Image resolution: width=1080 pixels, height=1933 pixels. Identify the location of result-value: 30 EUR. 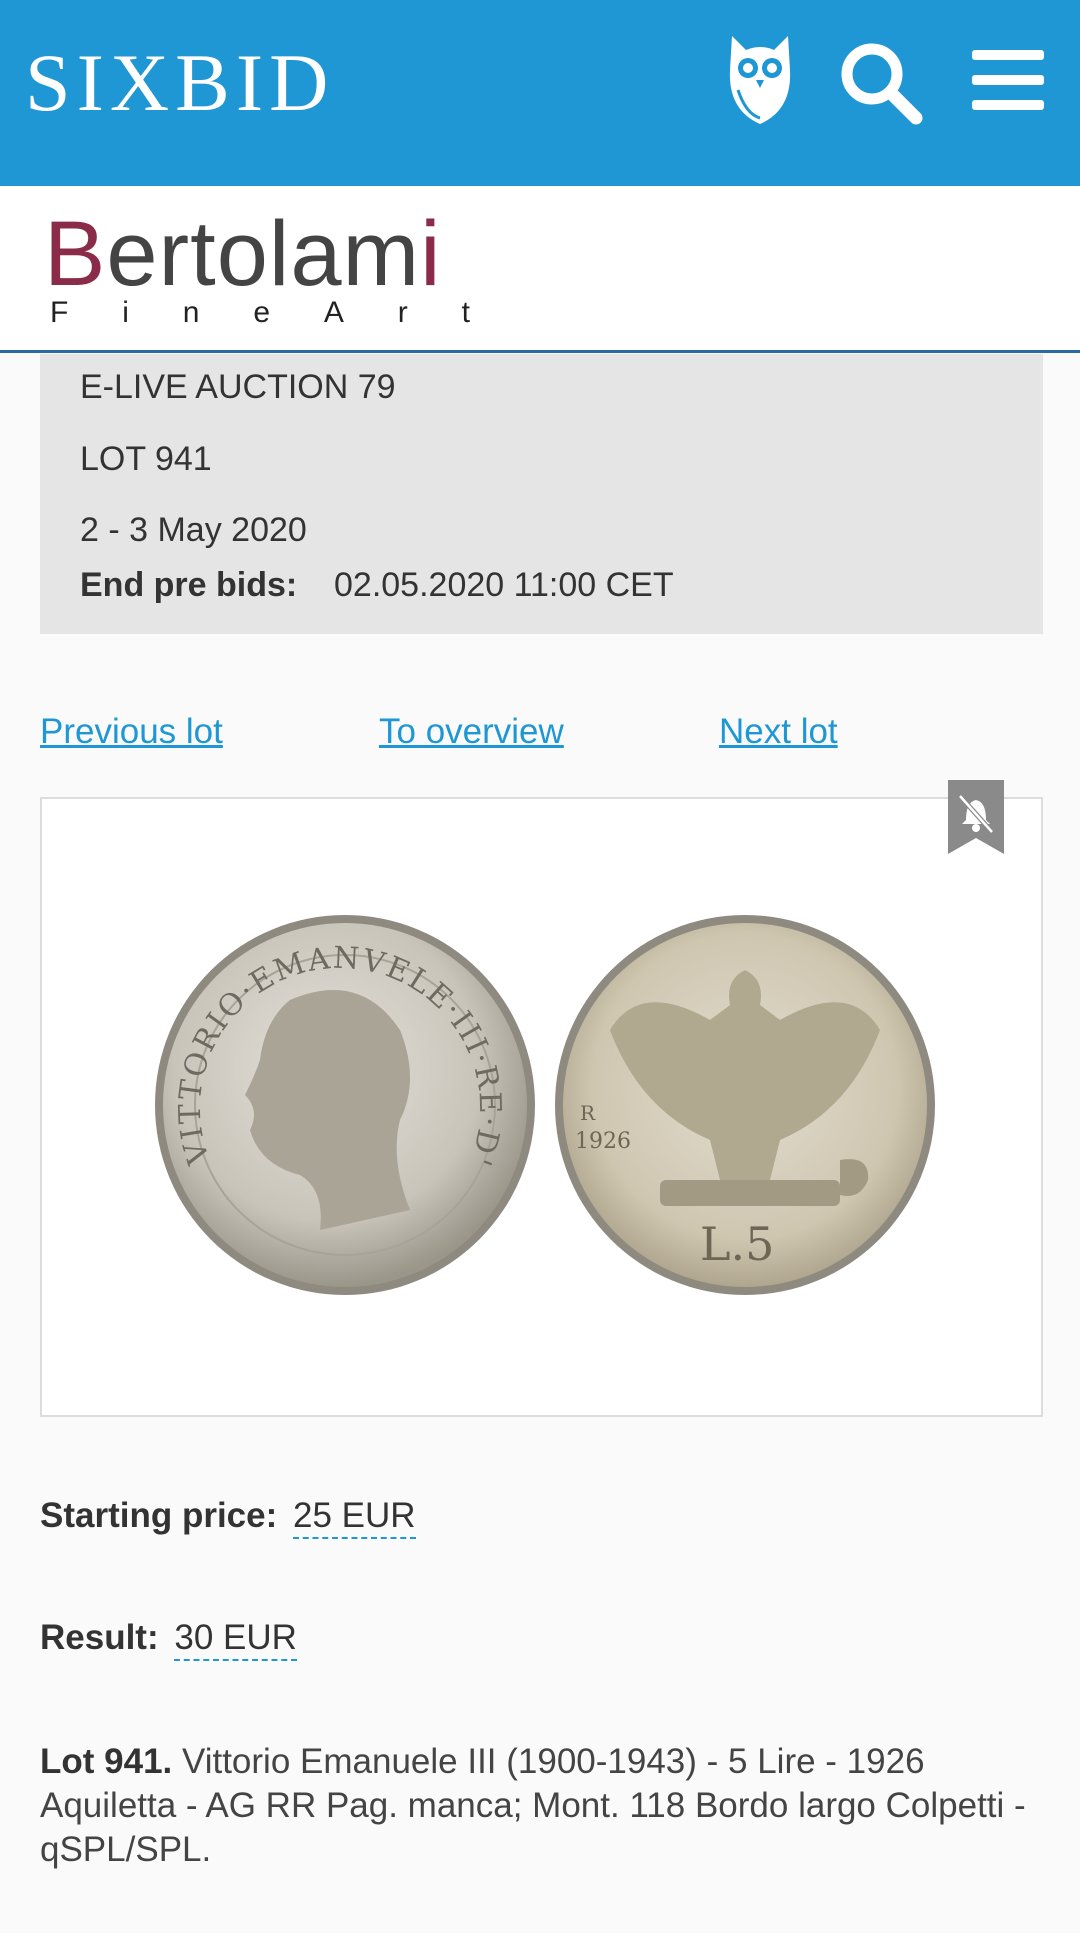
(235, 1639).